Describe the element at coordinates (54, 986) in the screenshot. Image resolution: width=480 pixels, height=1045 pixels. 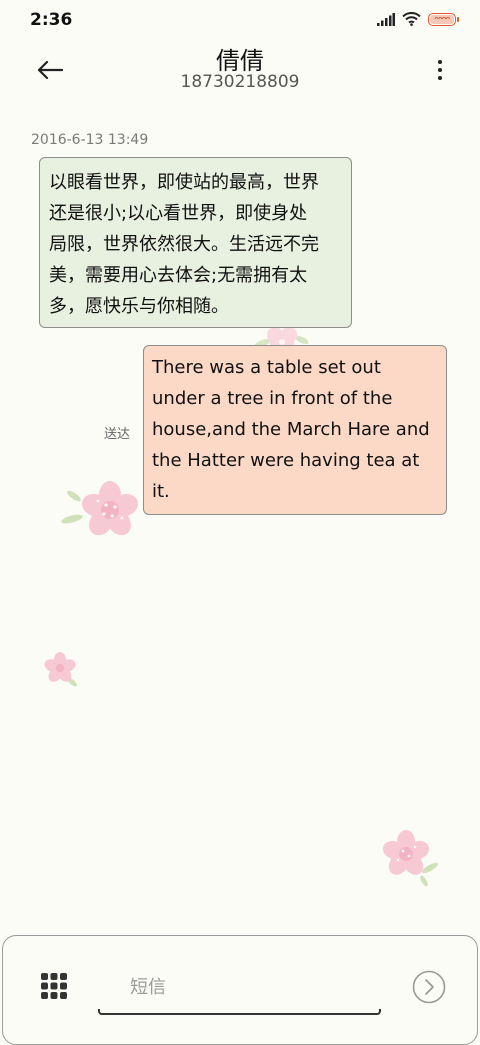
I see `apps-grid-icon` at that location.